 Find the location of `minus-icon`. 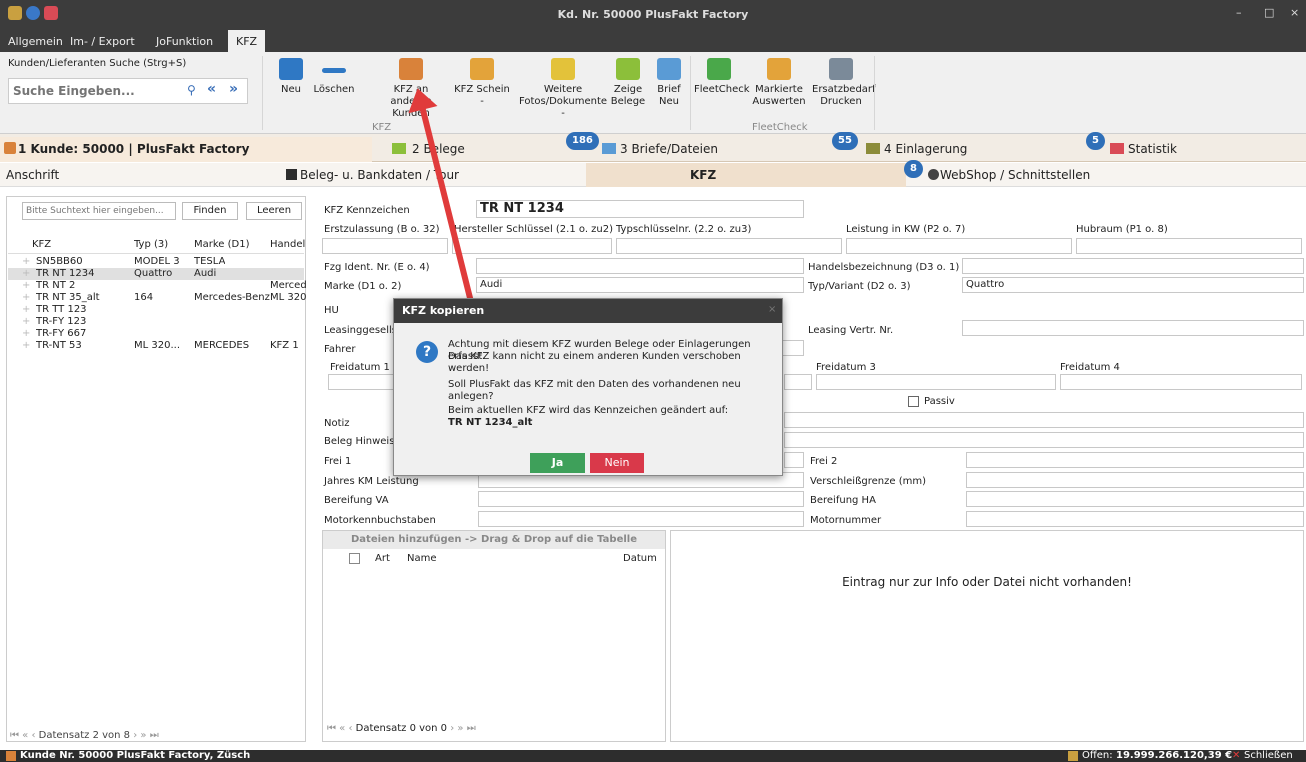

minus-icon is located at coordinates (334, 70).